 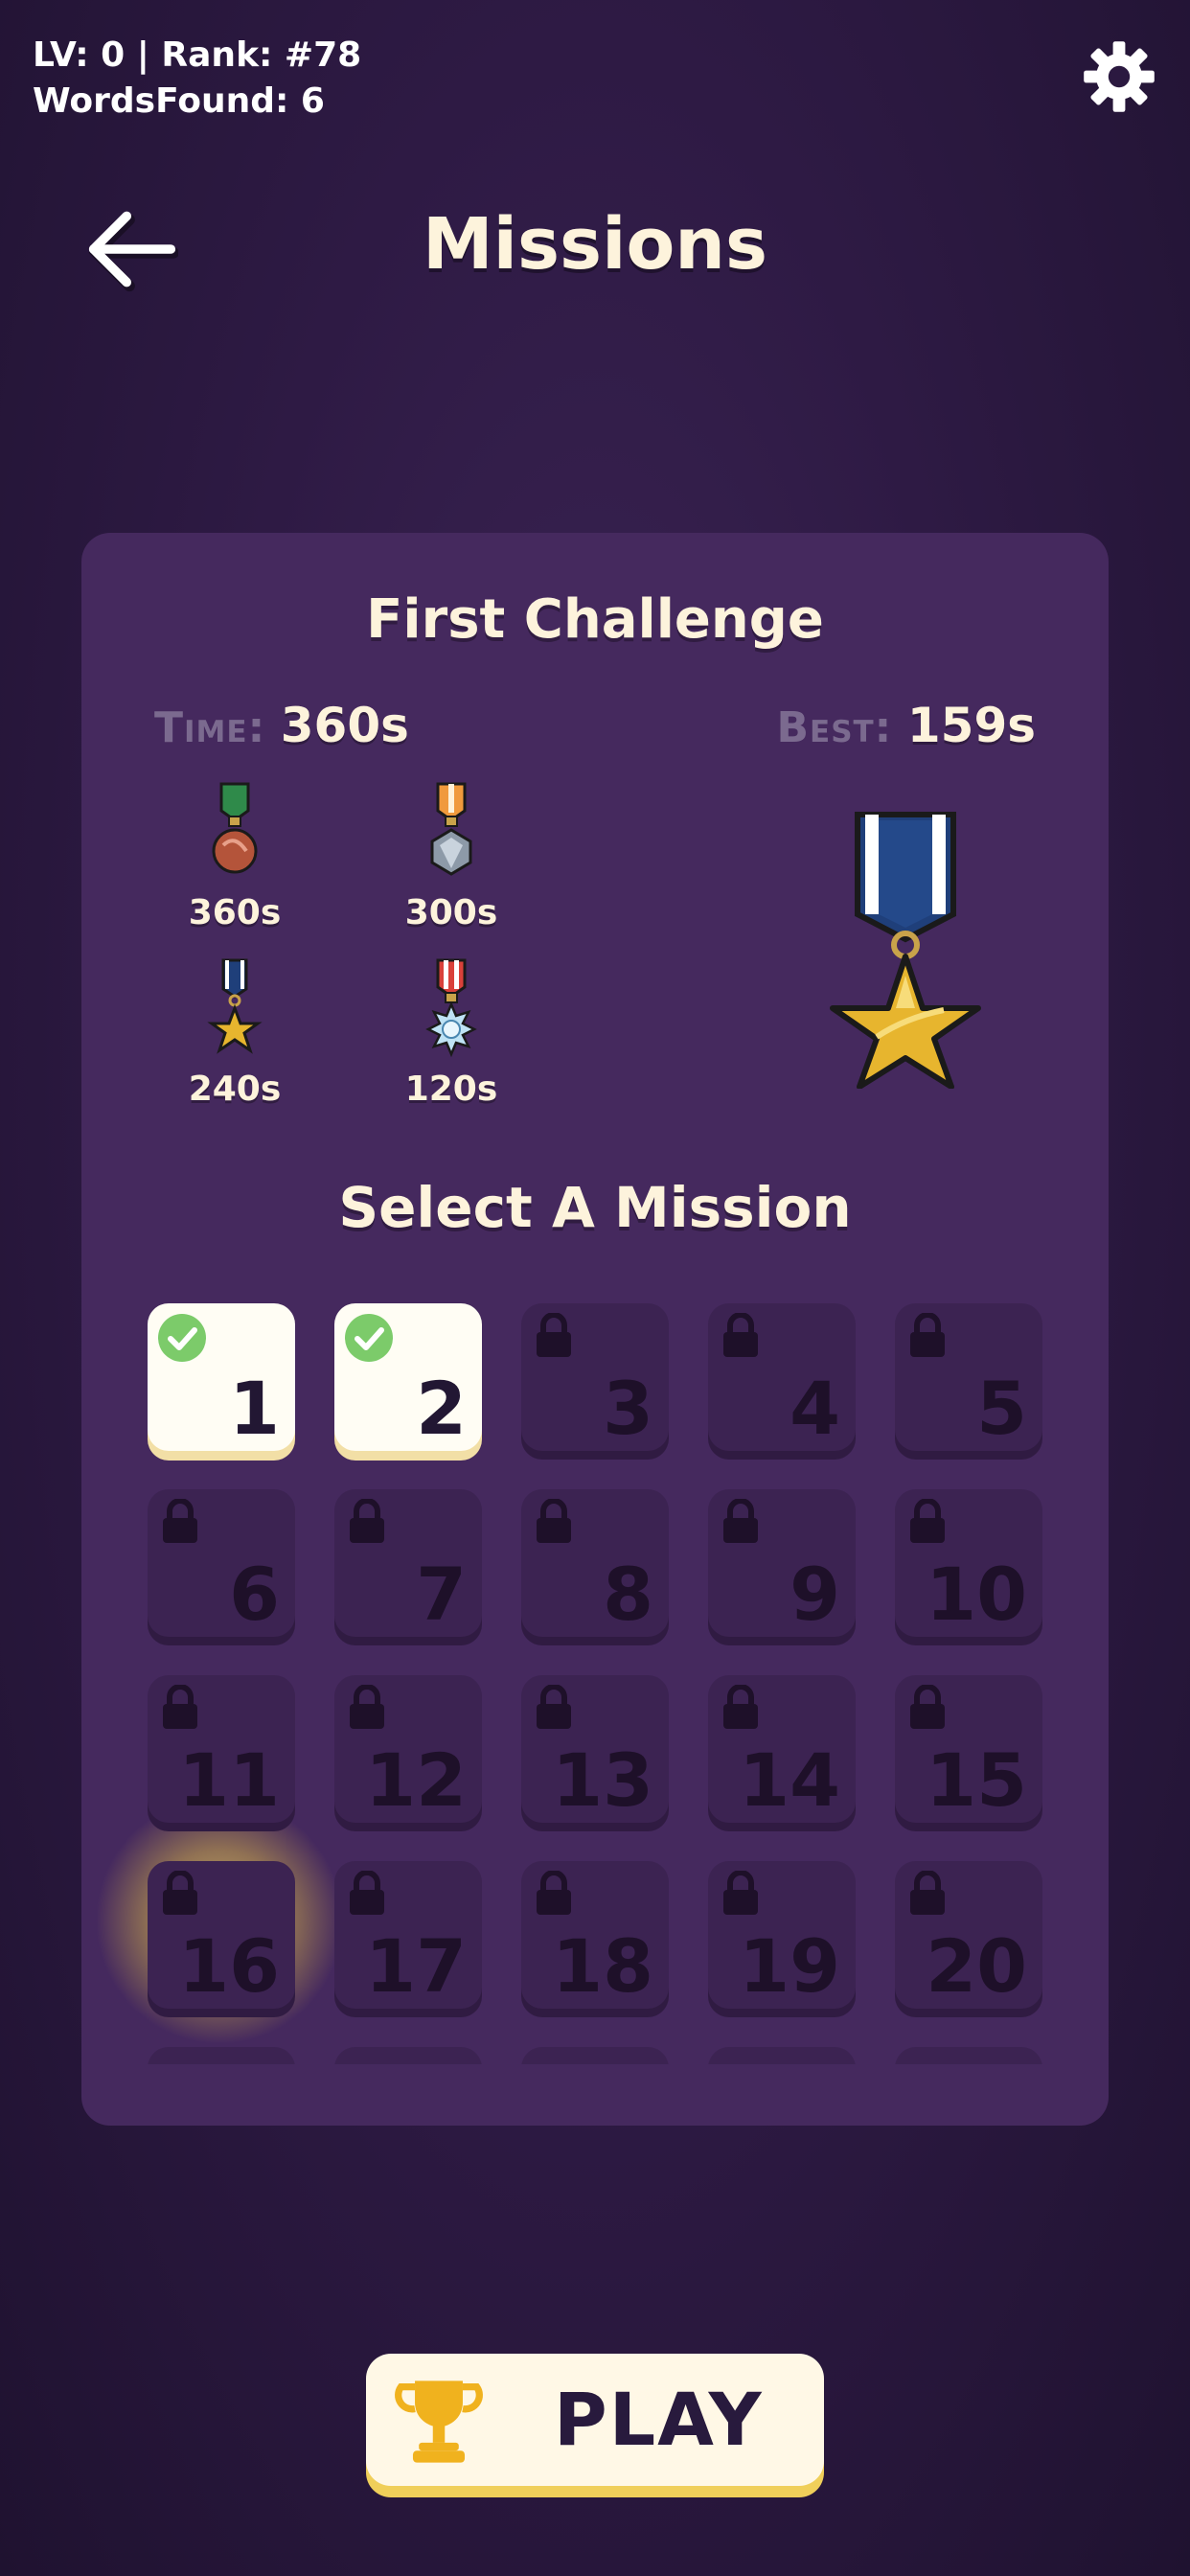 What do you see at coordinates (255, 1408) in the screenshot?
I see `mission-number: 1` at bounding box center [255, 1408].